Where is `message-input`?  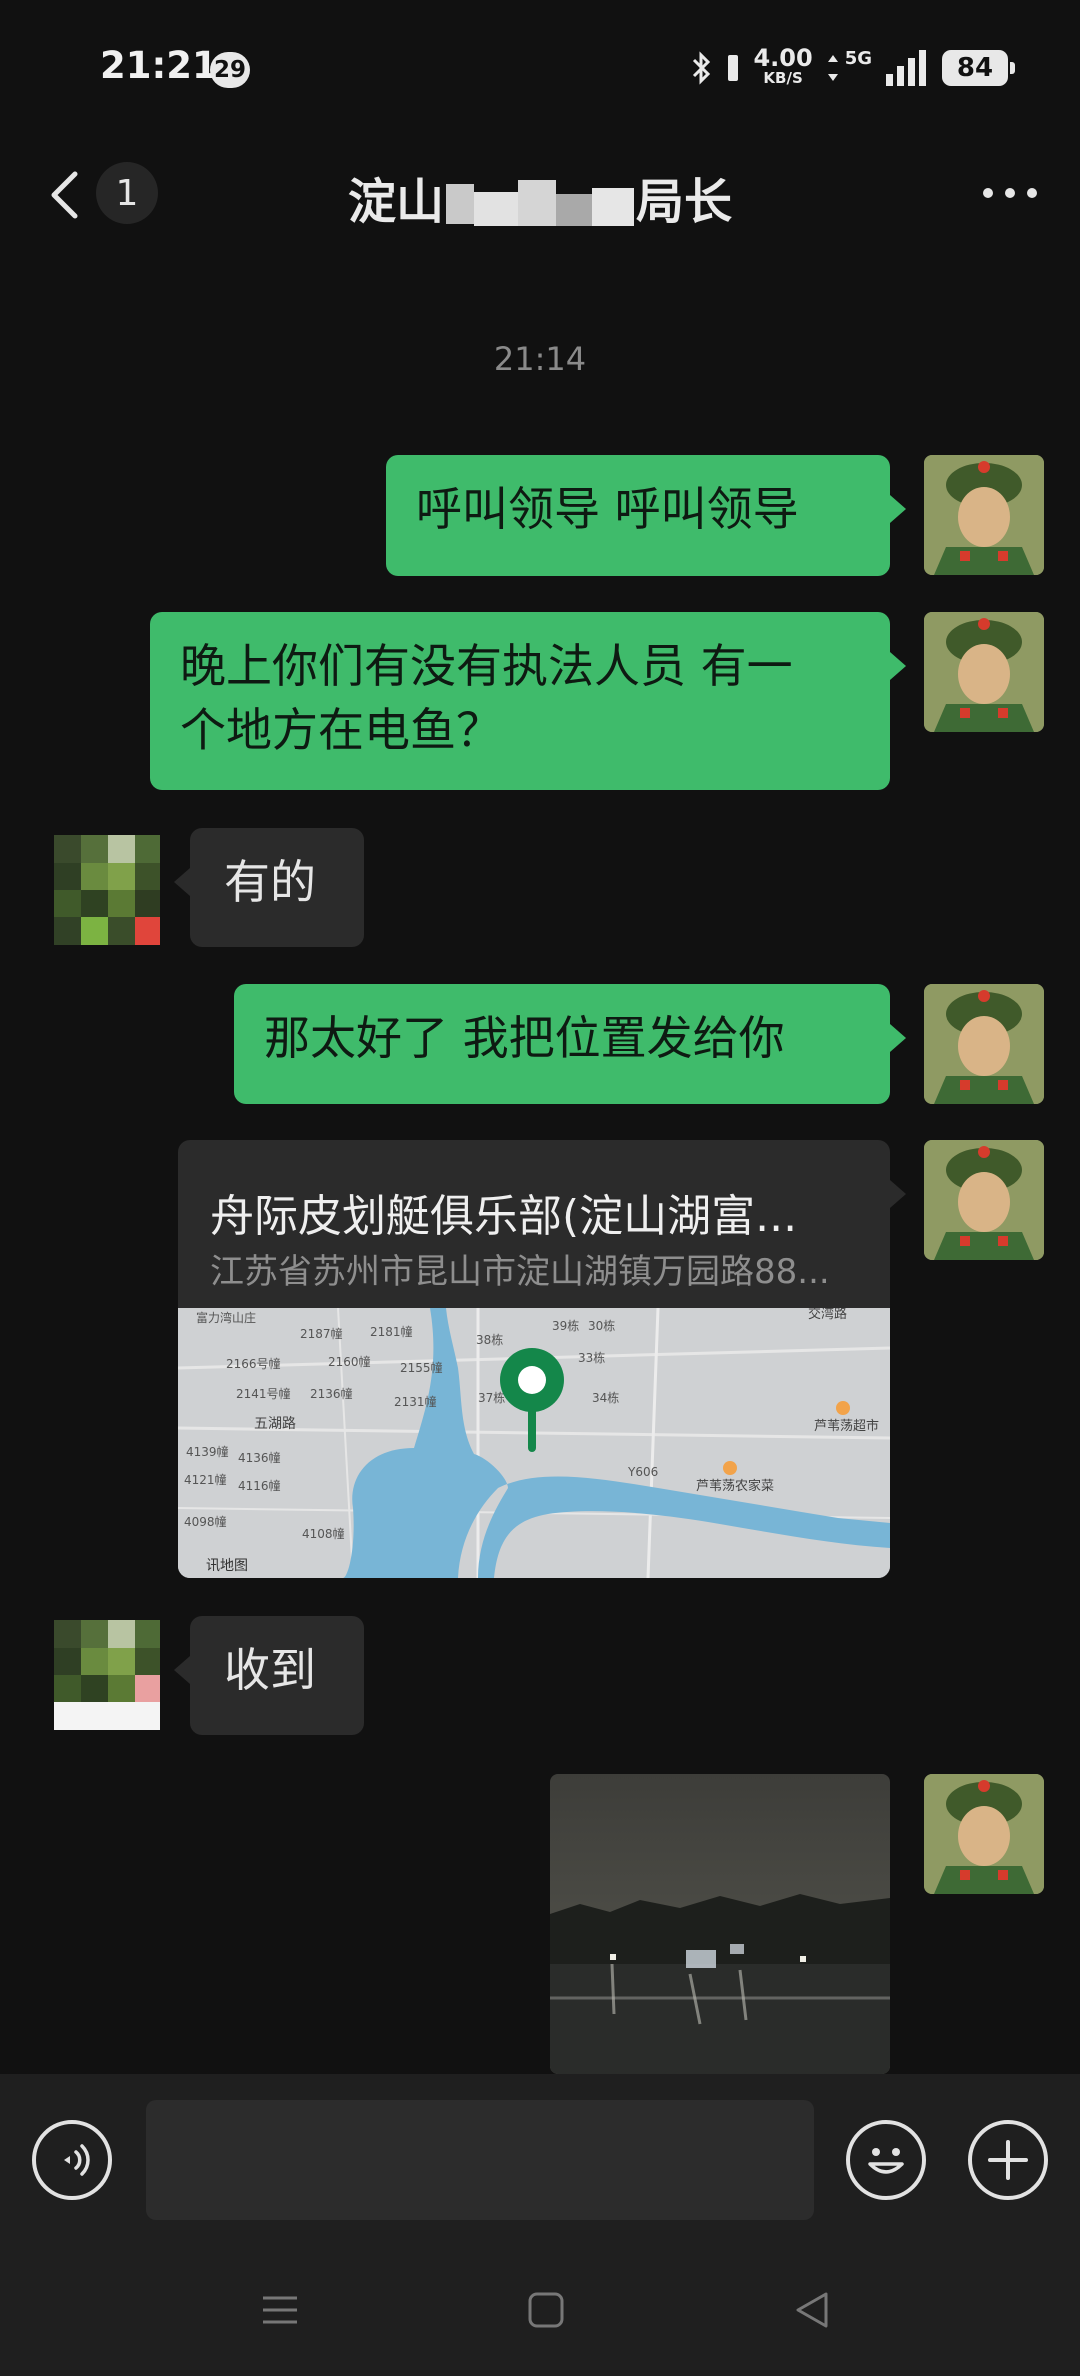 message-input is located at coordinates (480, 2160).